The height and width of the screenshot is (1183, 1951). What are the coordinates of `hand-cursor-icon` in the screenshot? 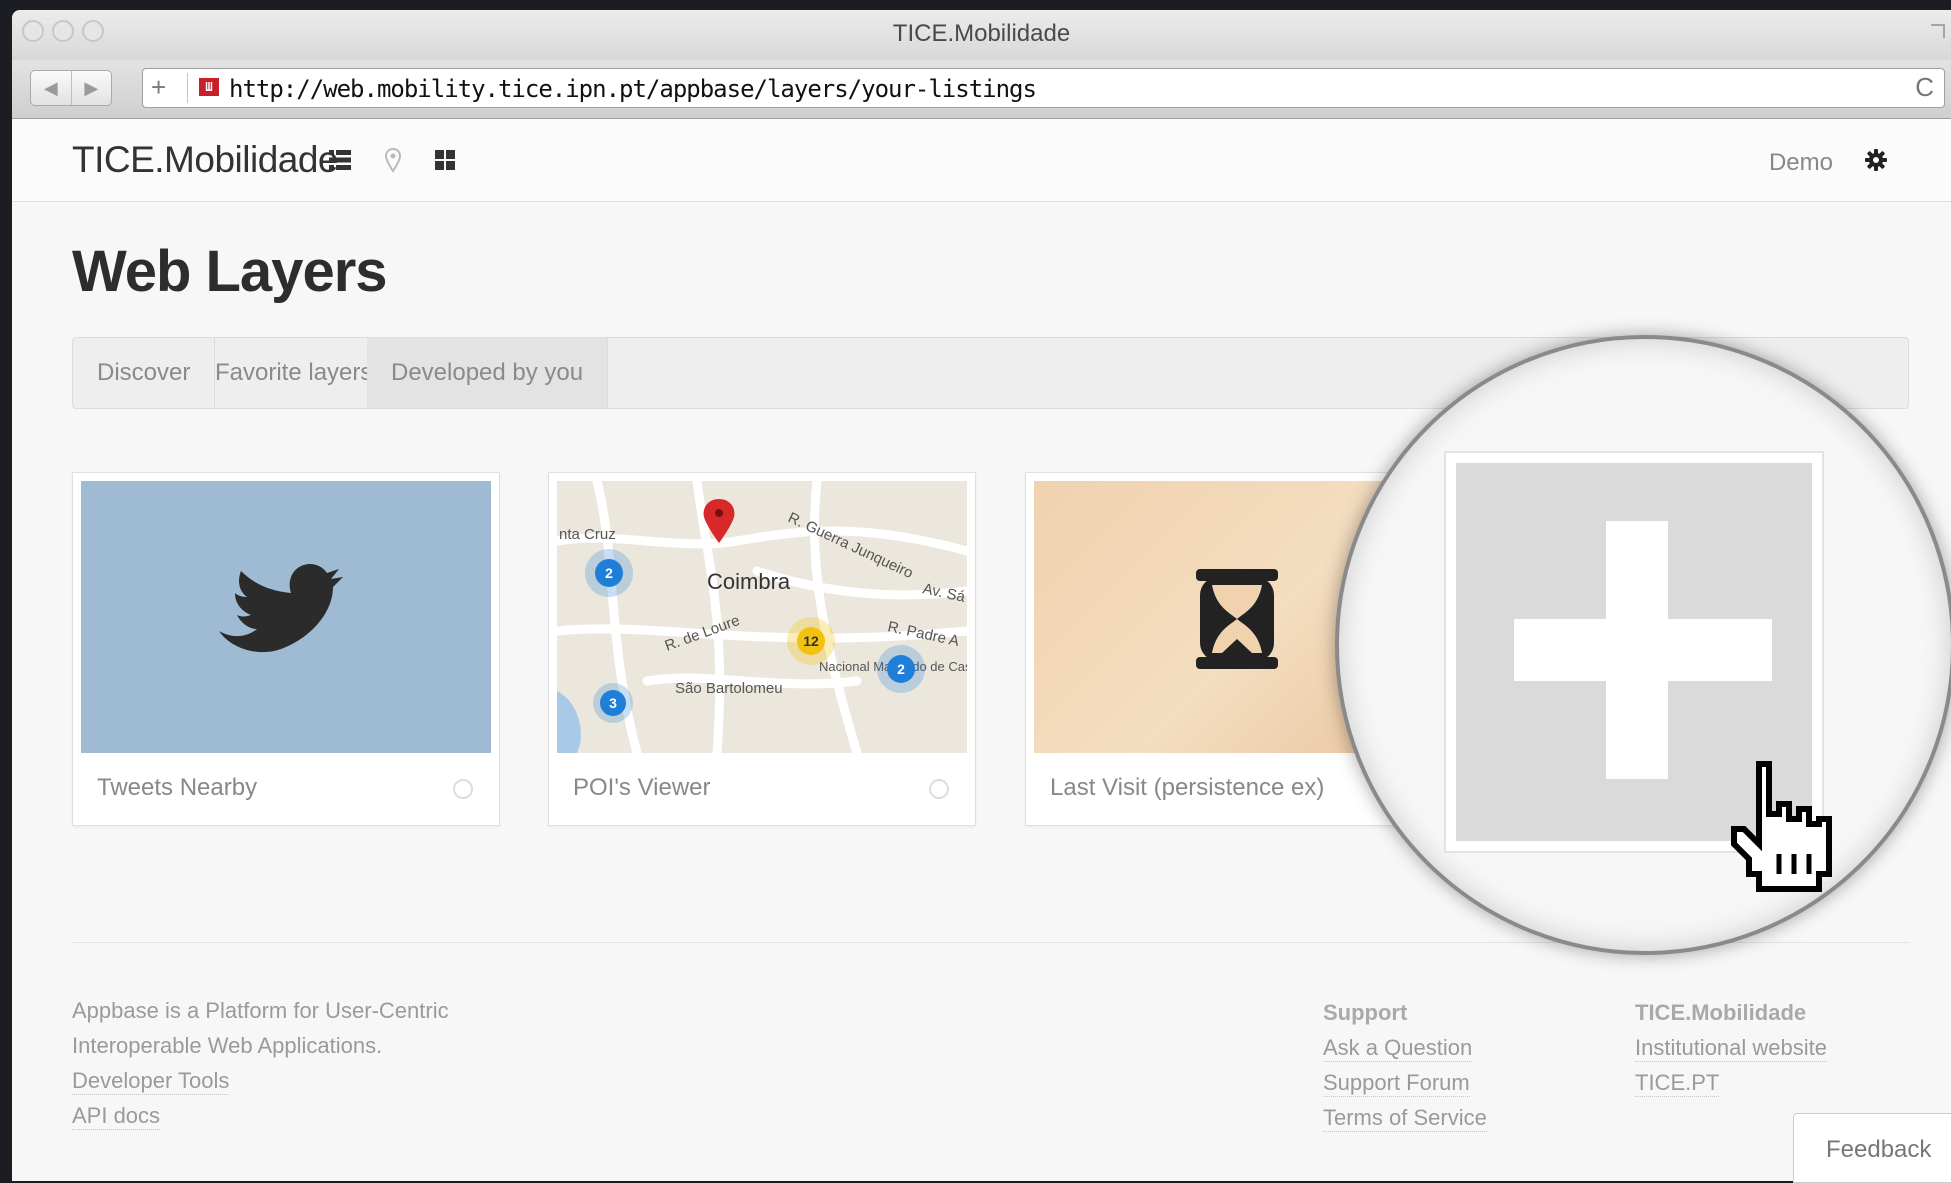 It's located at (1781, 826).